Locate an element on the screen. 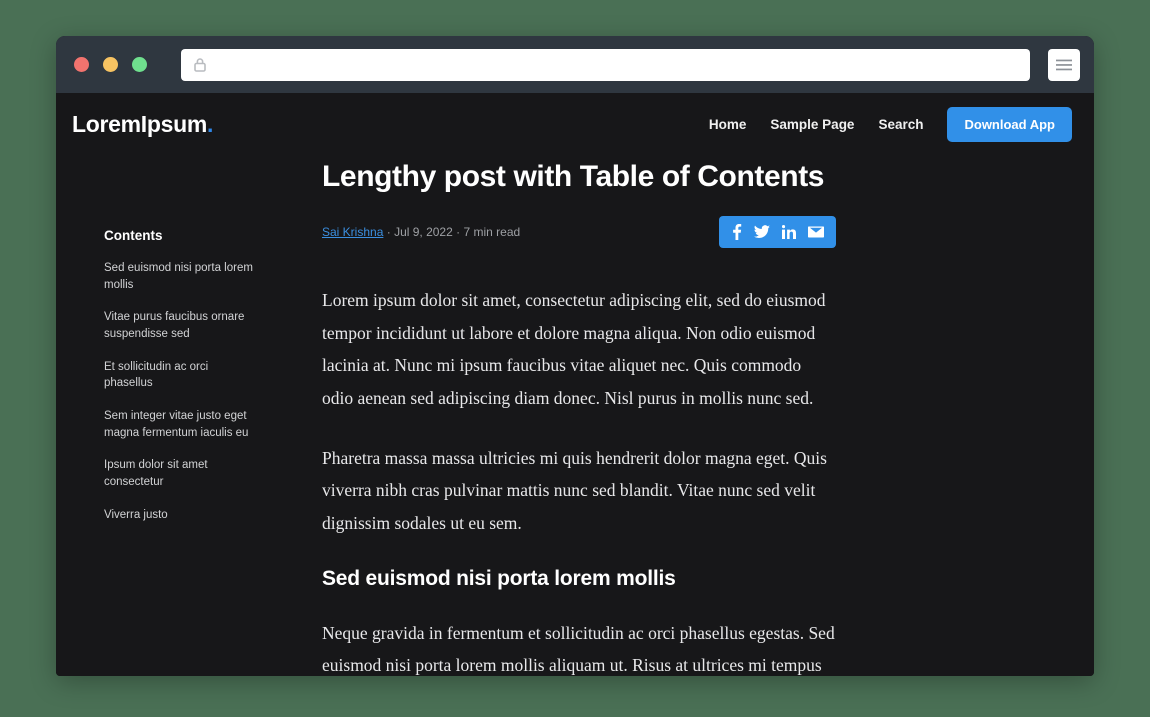 The image size is (1150, 717). site-logo: LoremIpsum. is located at coordinates (142, 124).